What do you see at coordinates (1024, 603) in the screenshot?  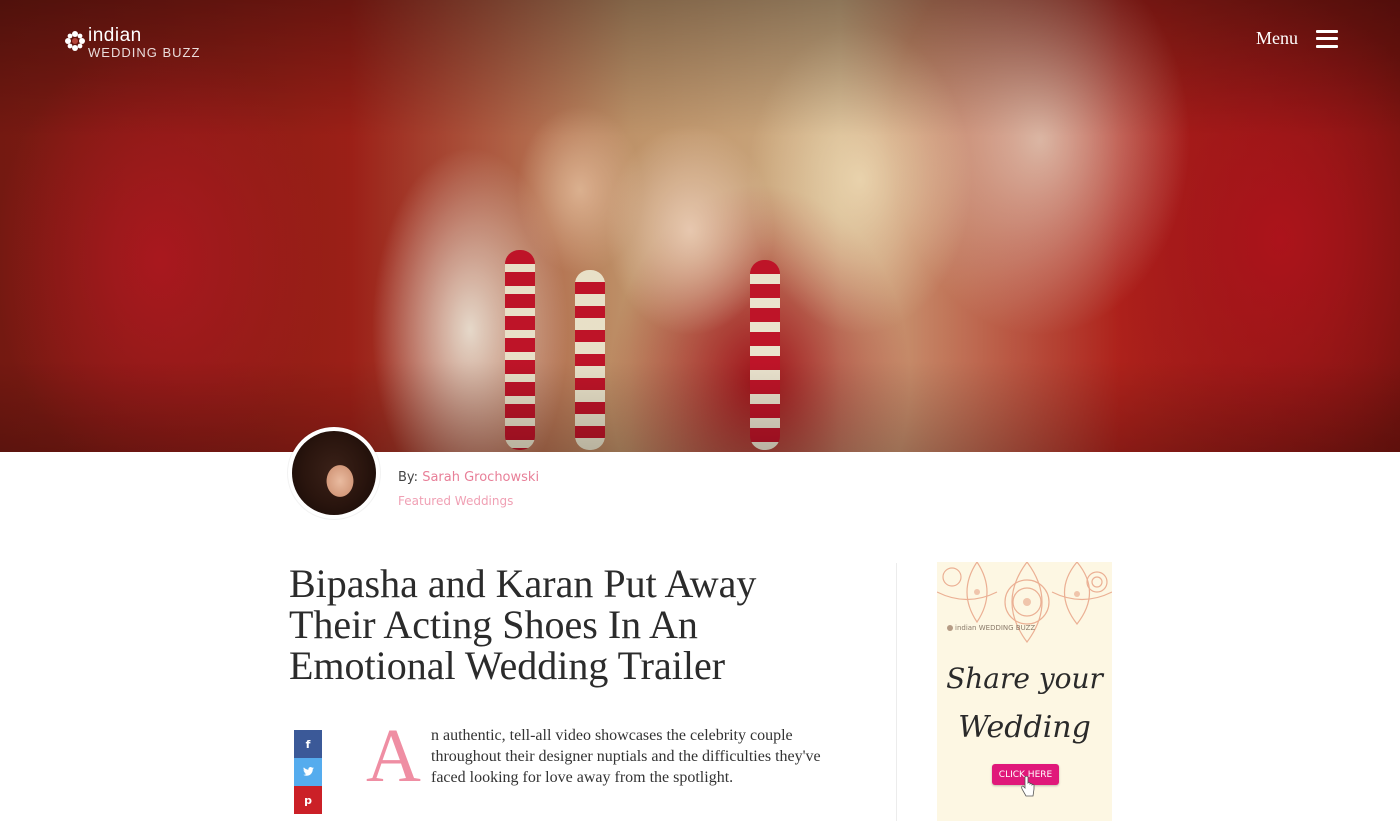 I see `mandala-decoration` at bounding box center [1024, 603].